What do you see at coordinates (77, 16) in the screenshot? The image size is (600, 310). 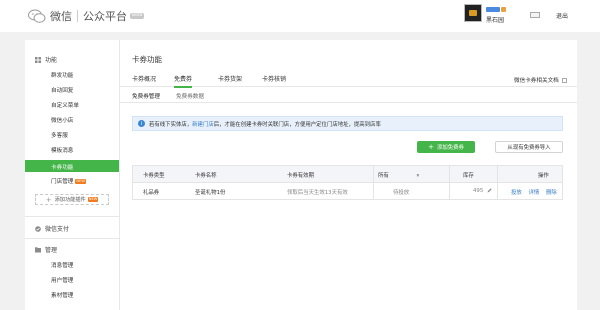 I see `brand-divider` at bounding box center [77, 16].